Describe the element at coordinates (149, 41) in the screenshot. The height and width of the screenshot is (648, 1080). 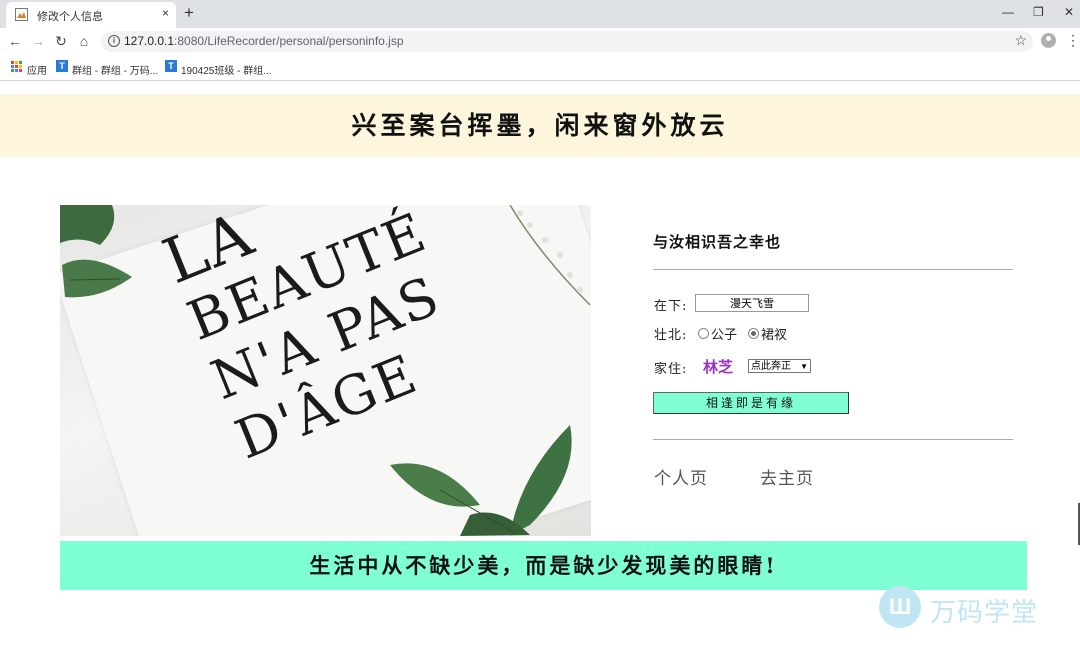
I see `url-host: 127.0.0.1` at that location.